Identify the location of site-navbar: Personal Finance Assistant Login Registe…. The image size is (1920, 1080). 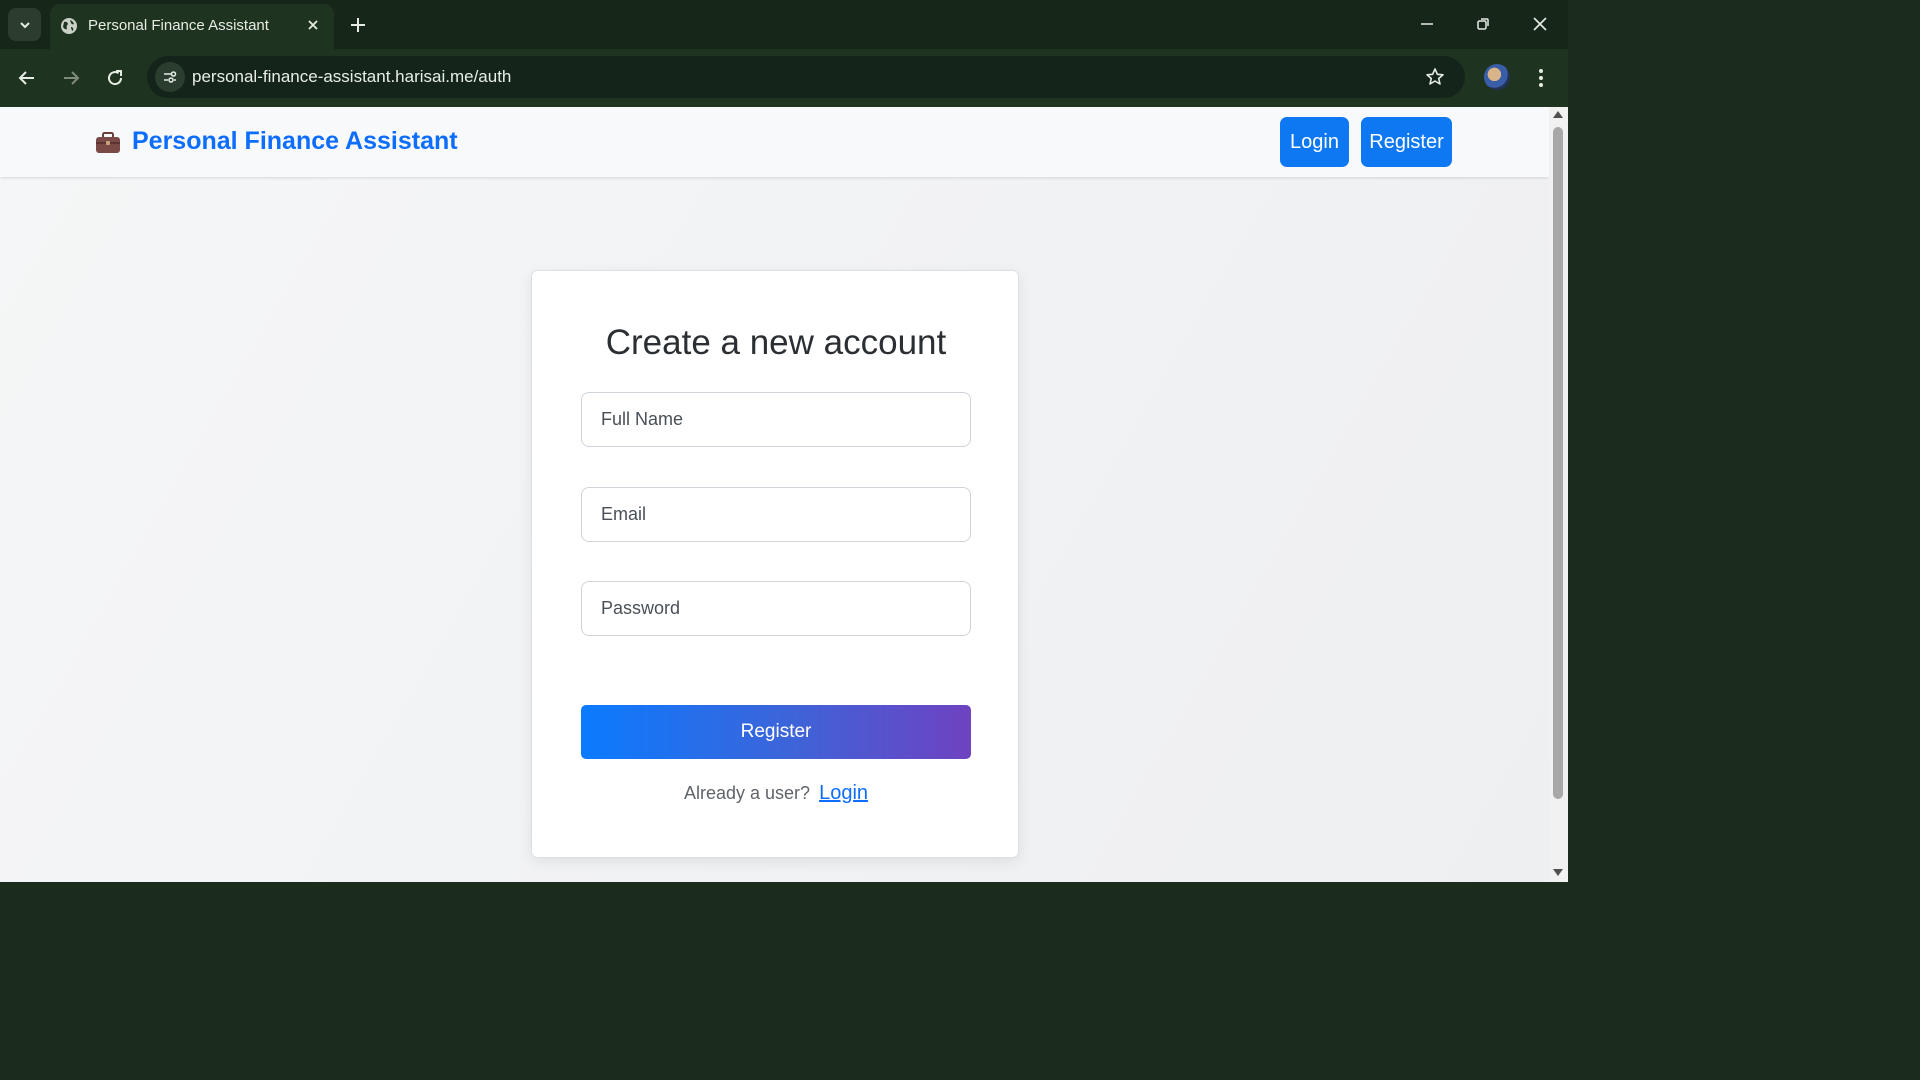
(774, 142).